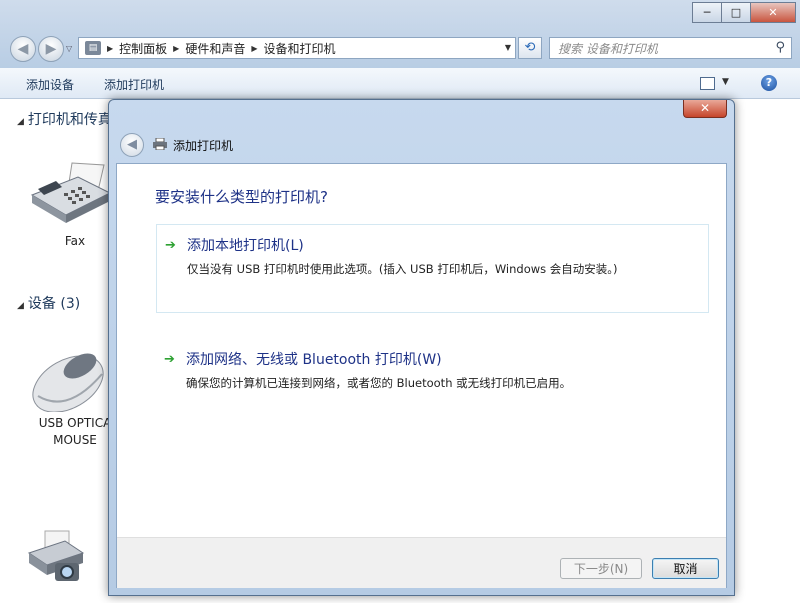 This screenshot has width=800, height=603. I want to click on photo-printer-icon, so click(55, 557).